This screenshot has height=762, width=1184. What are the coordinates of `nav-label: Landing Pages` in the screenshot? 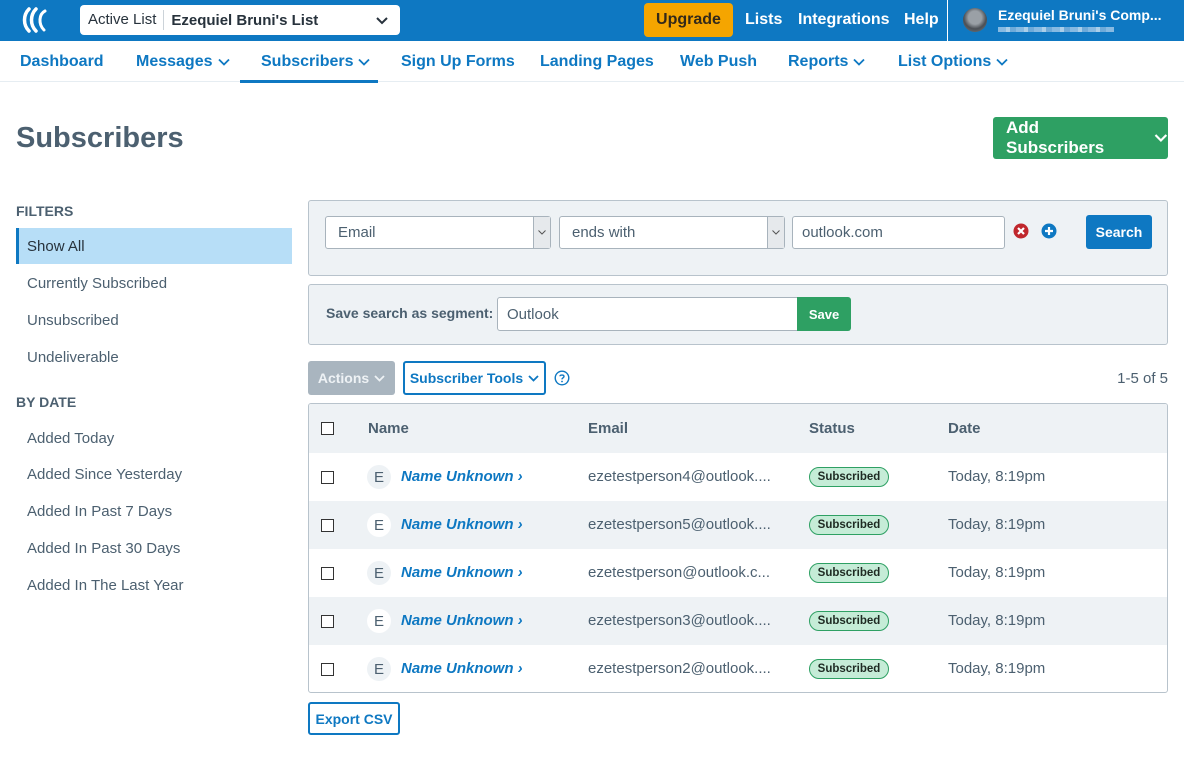 It's located at (597, 61).